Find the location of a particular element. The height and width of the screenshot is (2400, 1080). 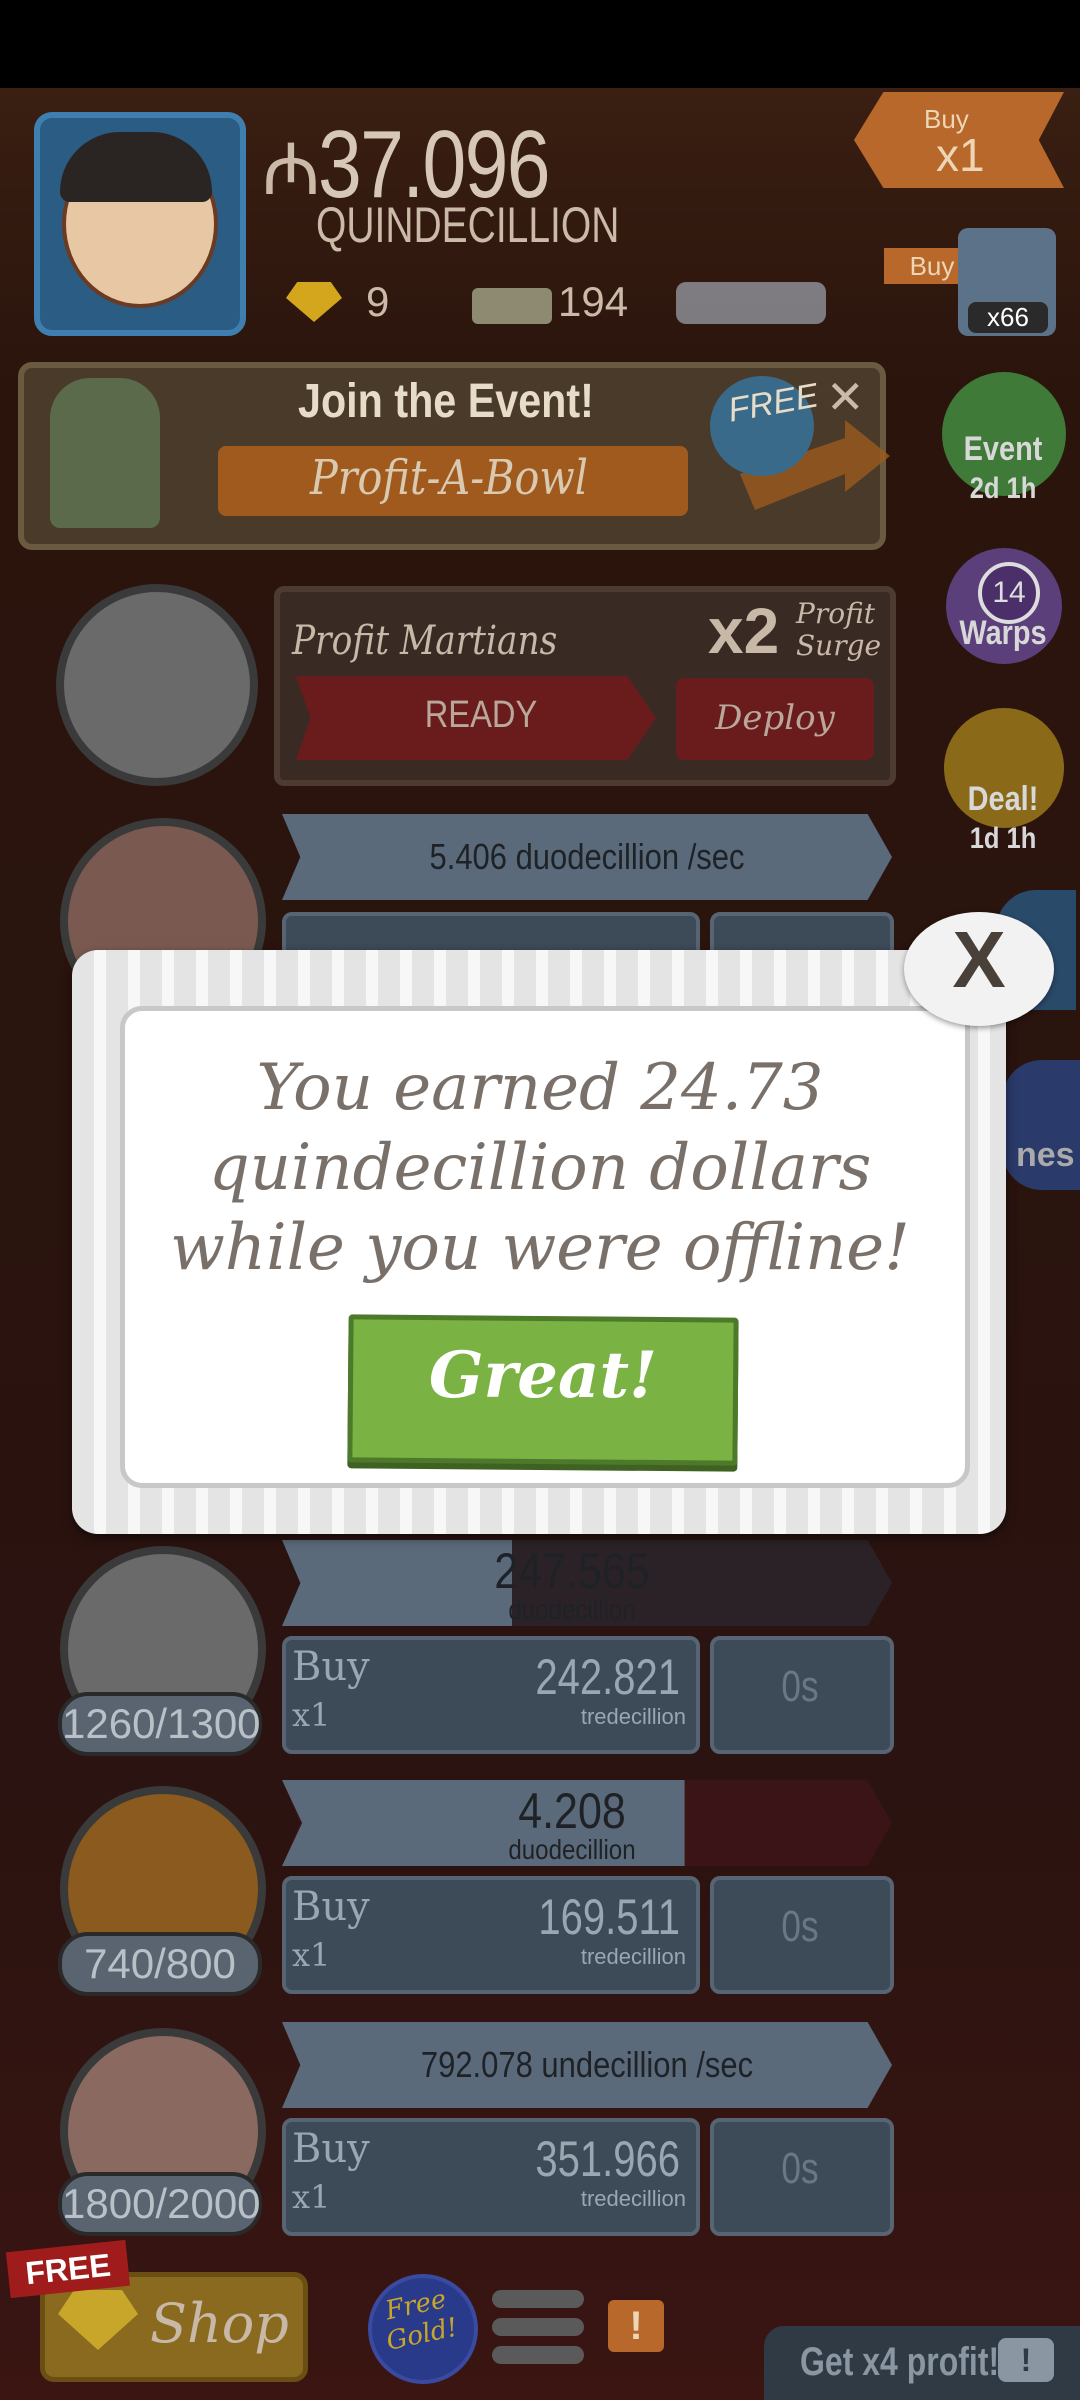

great-button-label: Great! is located at coordinates (543, 1375).